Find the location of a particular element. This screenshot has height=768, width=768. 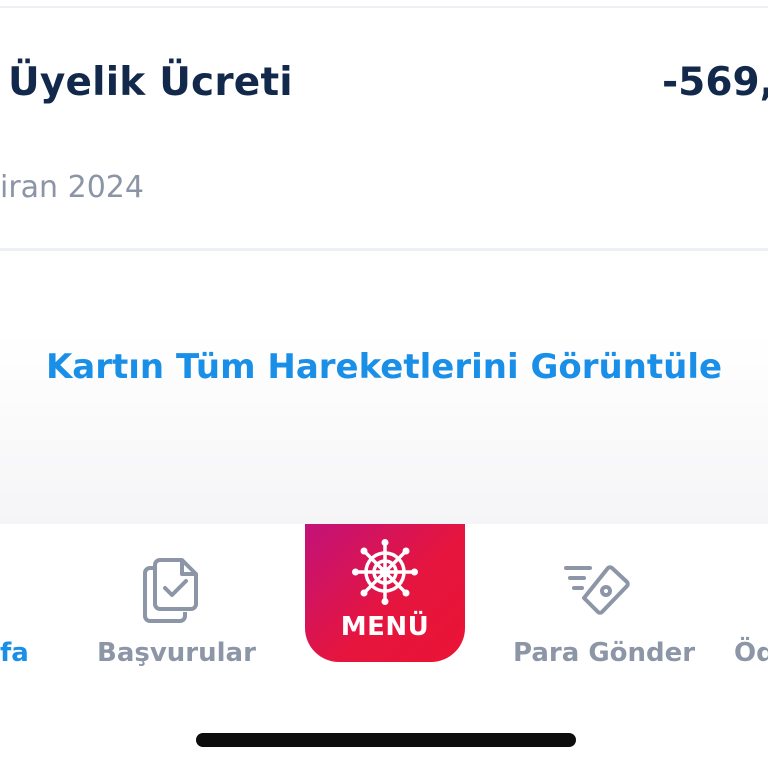

tab-applications-label: Başvurular is located at coordinates (176, 653).